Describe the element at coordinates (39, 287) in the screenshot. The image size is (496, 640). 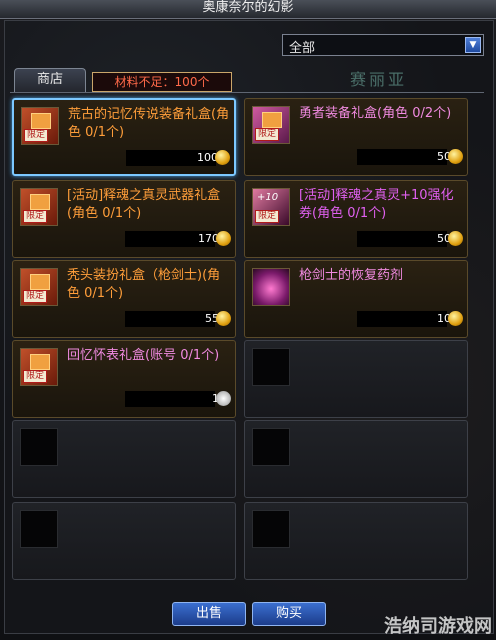
I see `costume-box-icon: 限定` at that location.